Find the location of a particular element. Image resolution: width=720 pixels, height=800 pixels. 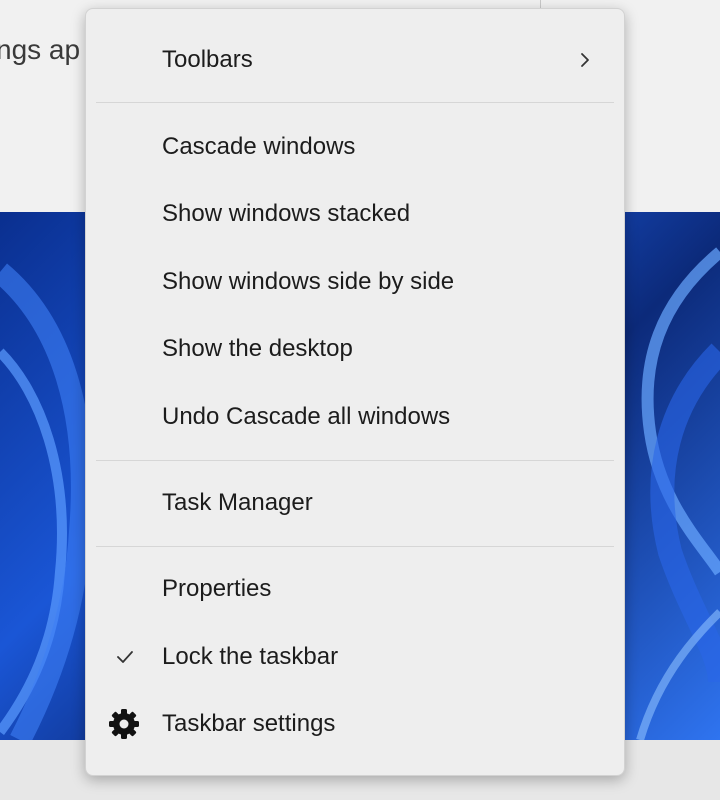

menu-item-taskbar-settings: Taskbar settings is located at coordinates (355, 724).